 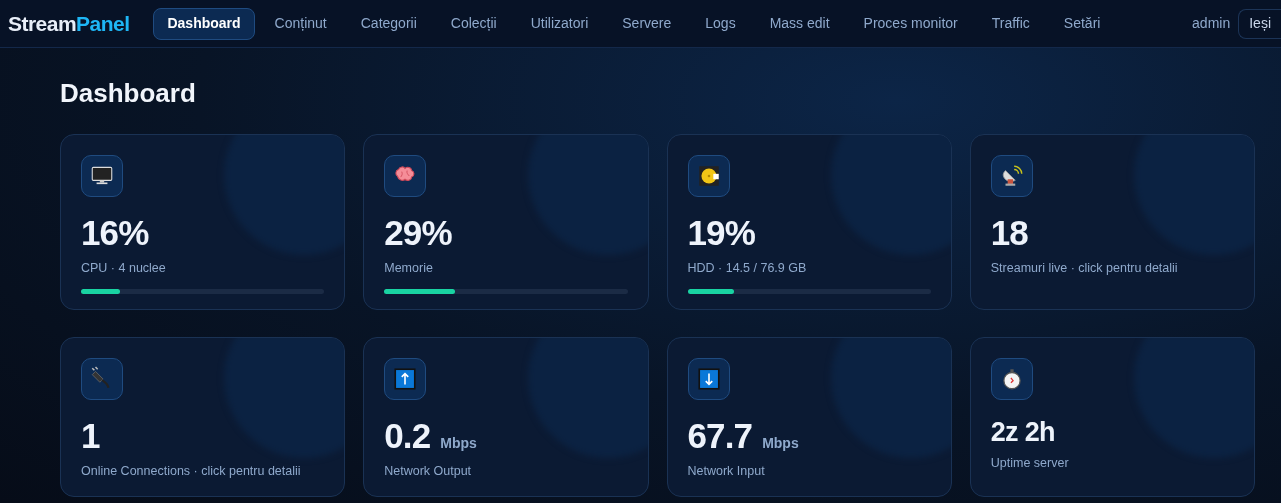 I want to click on stat-value: 1, so click(x=90, y=436).